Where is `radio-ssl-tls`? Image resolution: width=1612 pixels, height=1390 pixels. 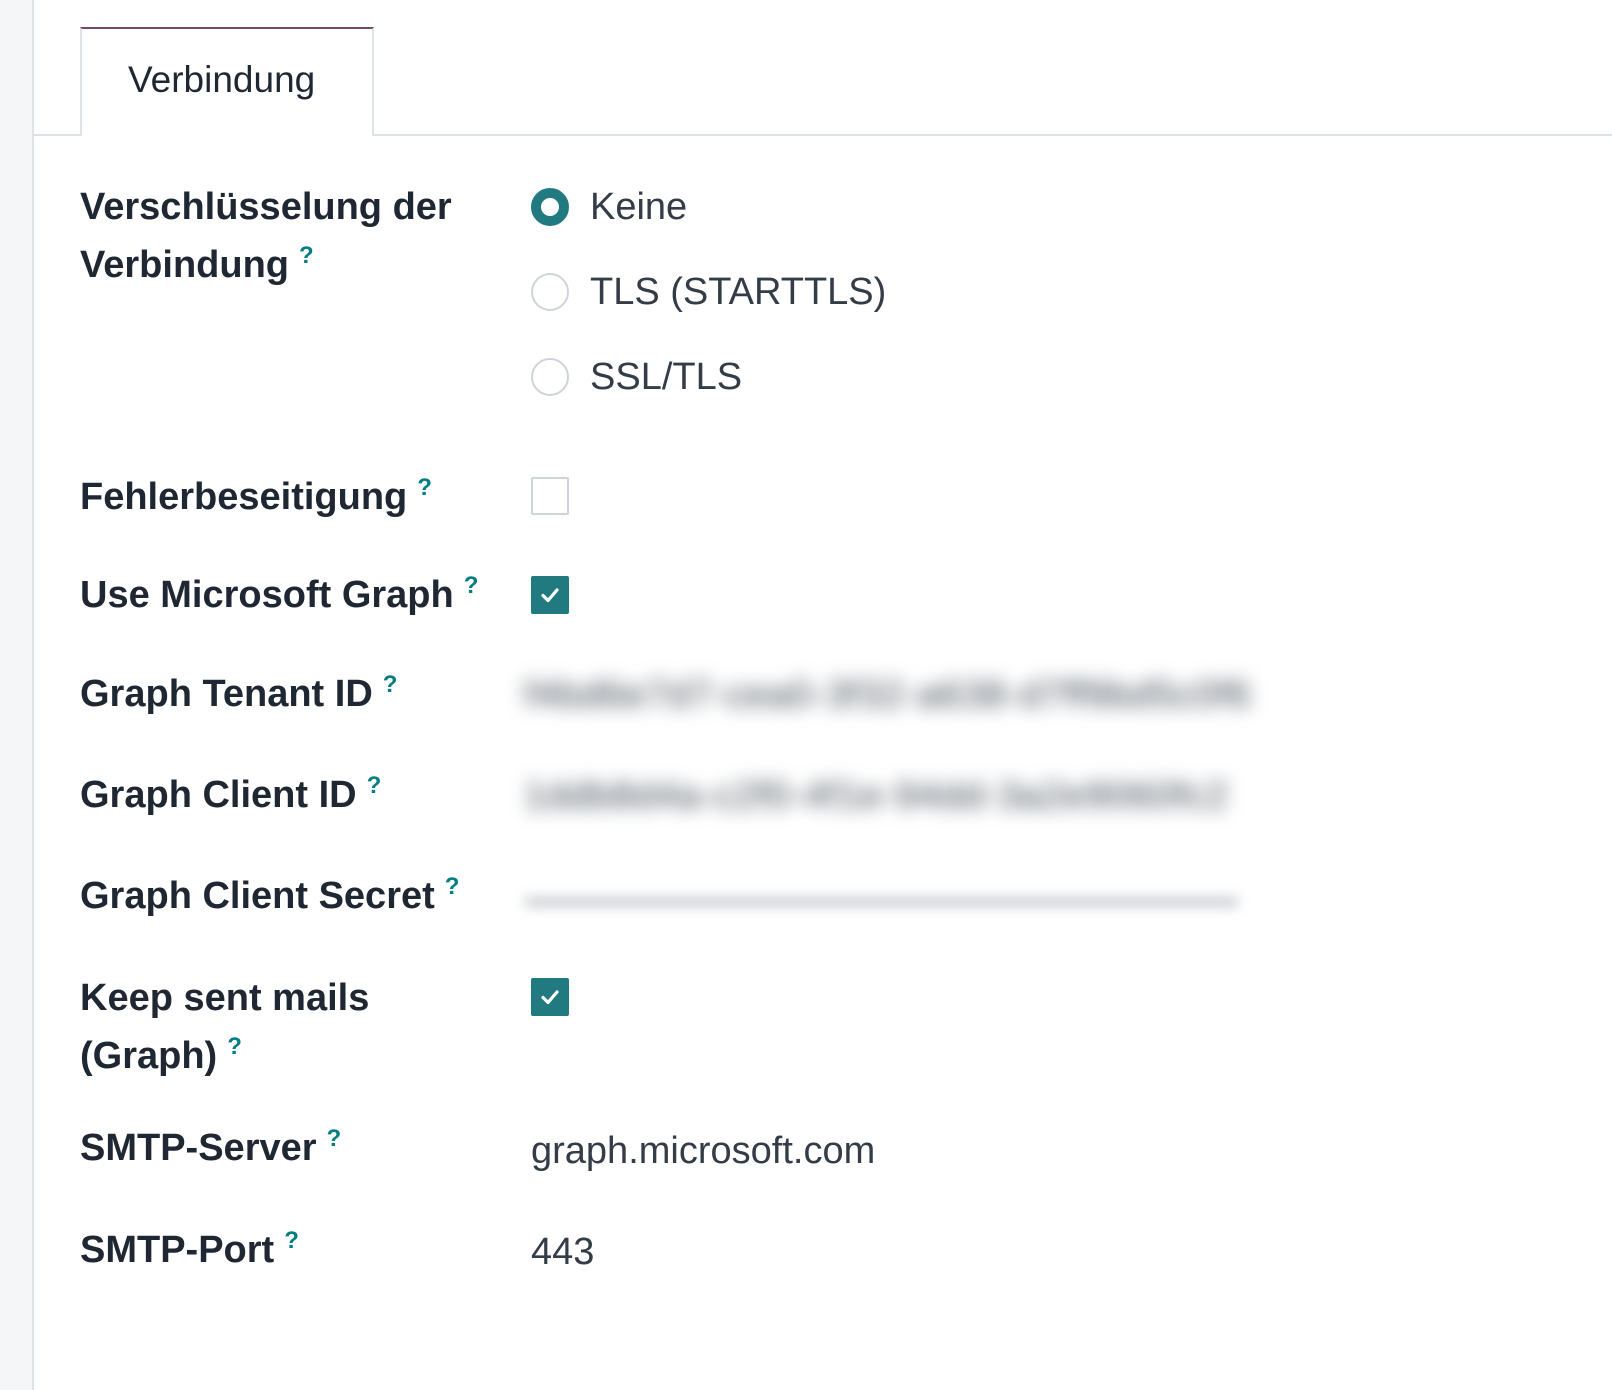
radio-ssl-tls is located at coordinates (550, 377).